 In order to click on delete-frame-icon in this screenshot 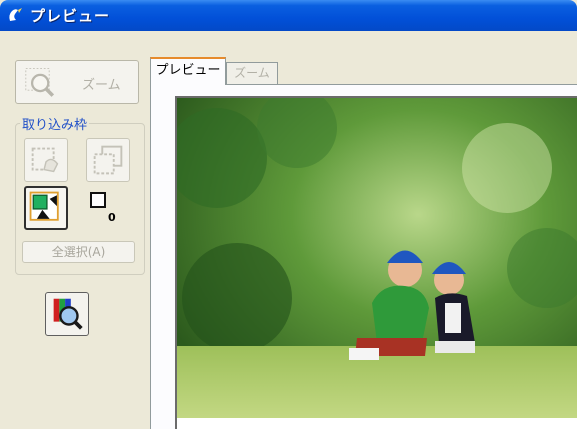, I will do `click(45, 160)`.